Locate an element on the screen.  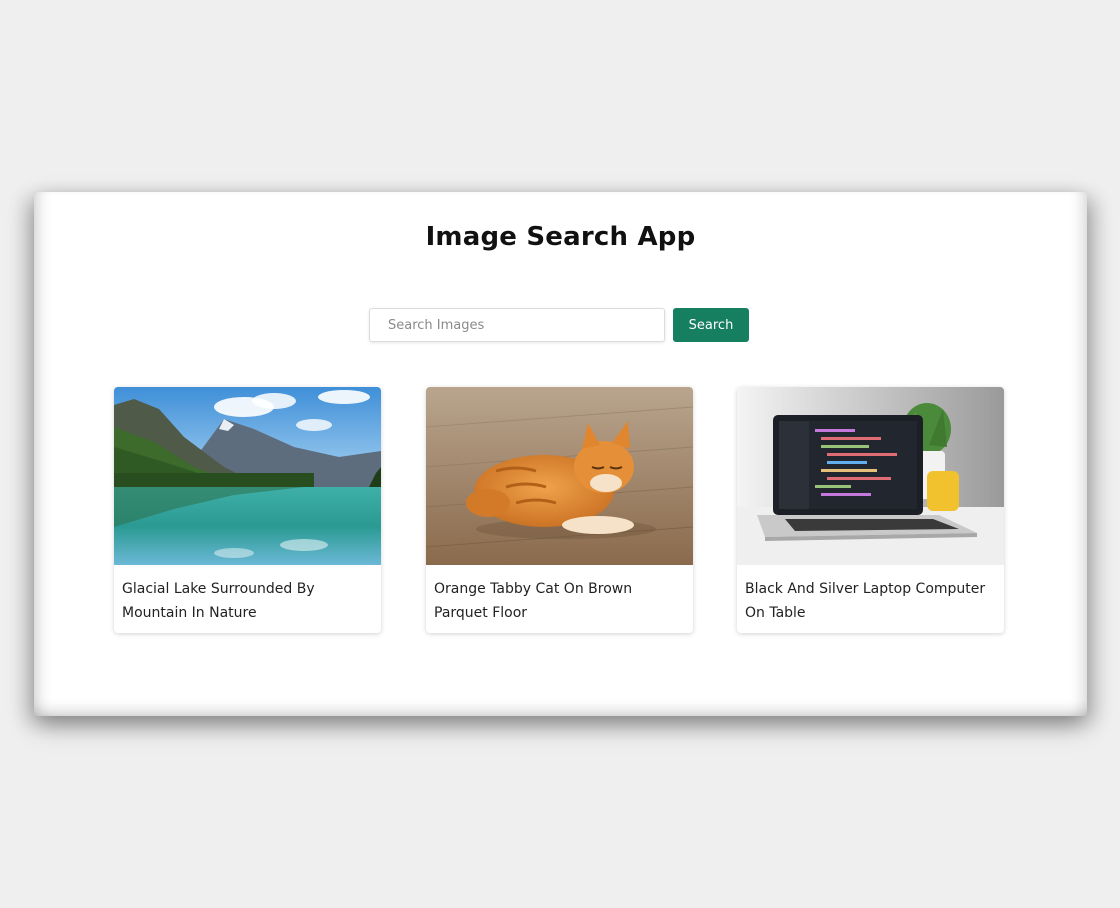
search-button: Search is located at coordinates (711, 325).